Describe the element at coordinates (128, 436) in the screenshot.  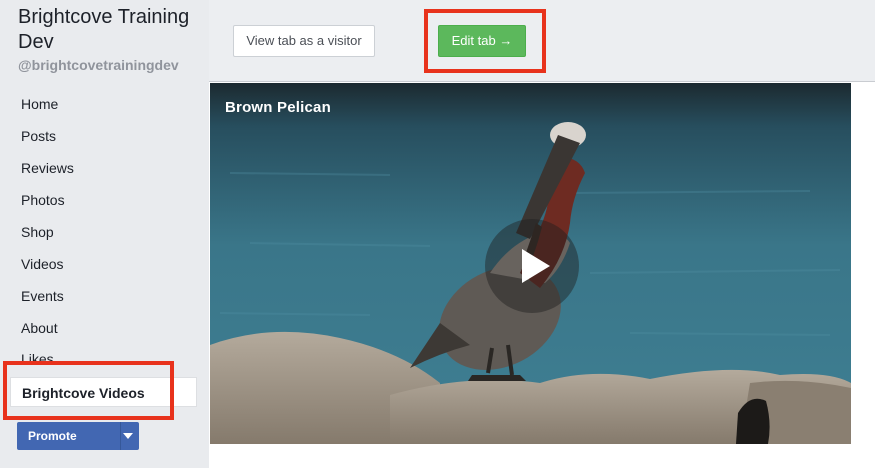
I see `chevron-down-icon` at that location.